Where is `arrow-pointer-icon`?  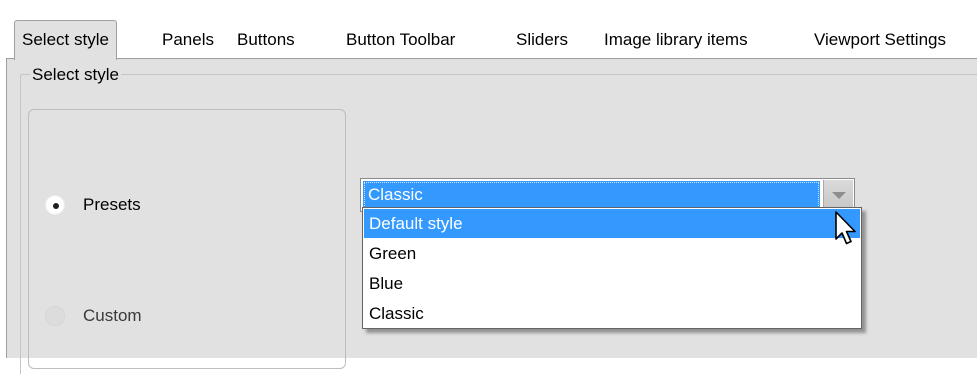
arrow-pointer-icon is located at coordinates (845, 228).